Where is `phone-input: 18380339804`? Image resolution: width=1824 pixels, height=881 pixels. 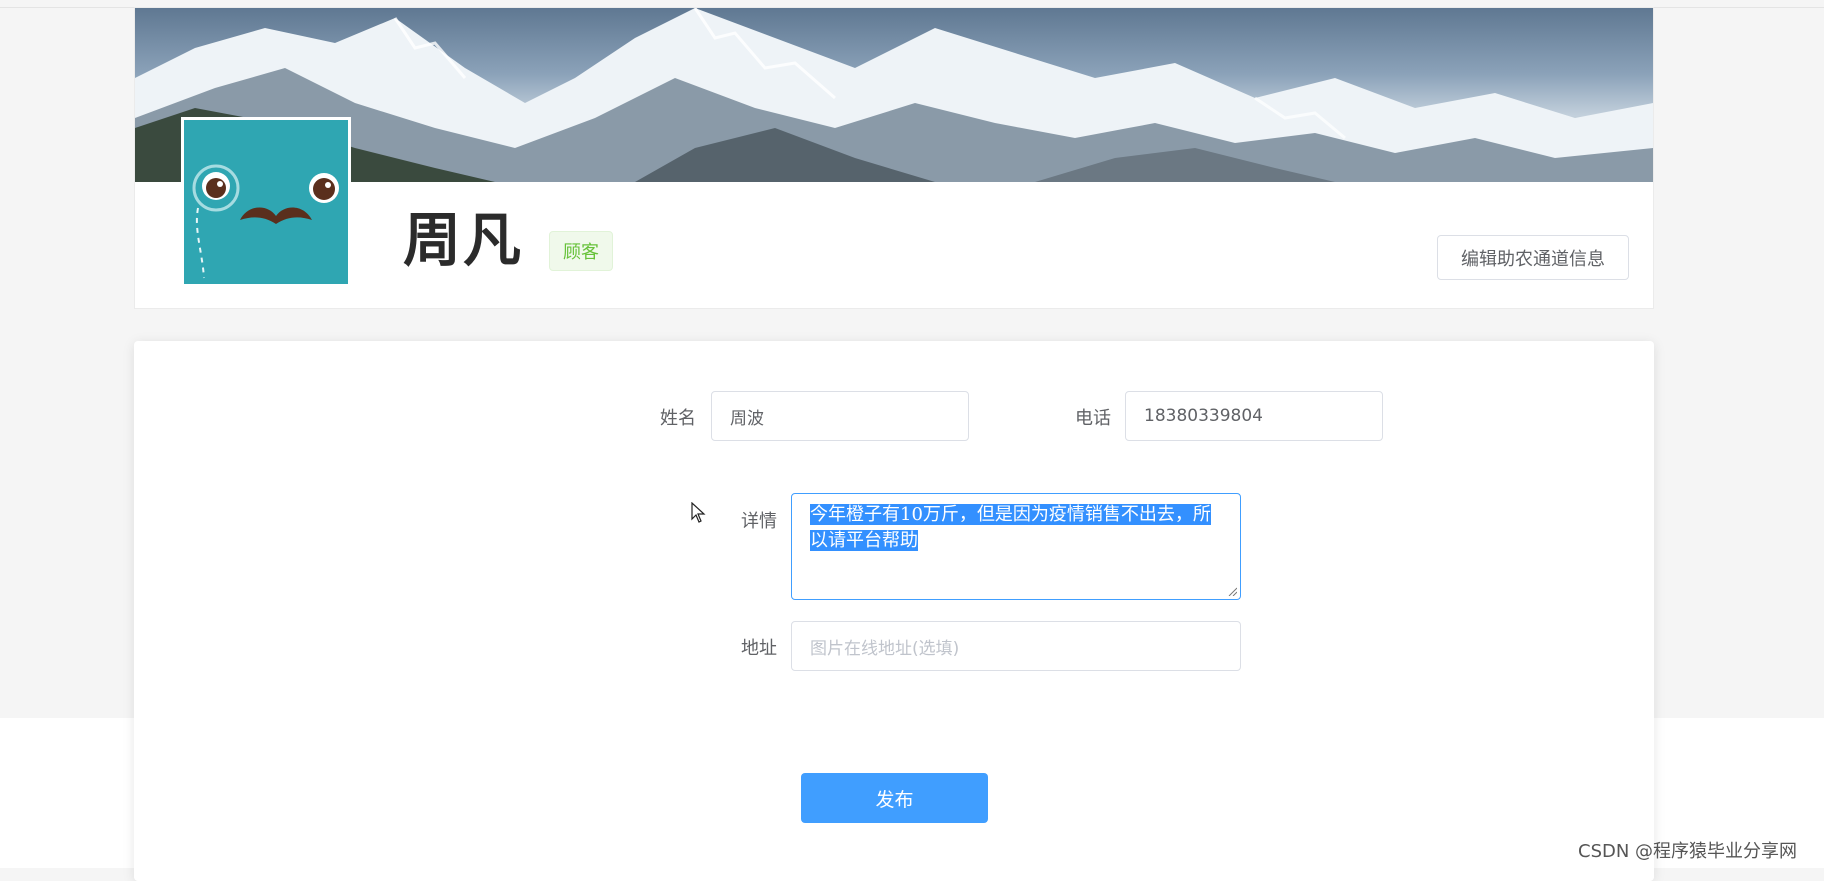 phone-input: 18380339804 is located at coordinates (1254, 416).